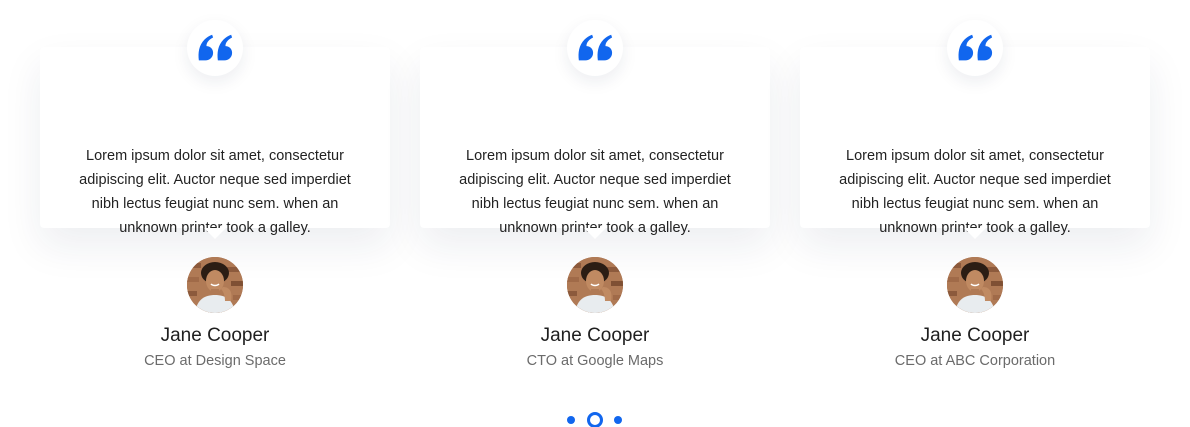 The image size is (1190, 427). Describe the element at coordinates (215, 361) in the screenshot. I see `author-role: CEO at Design Space` at that location.